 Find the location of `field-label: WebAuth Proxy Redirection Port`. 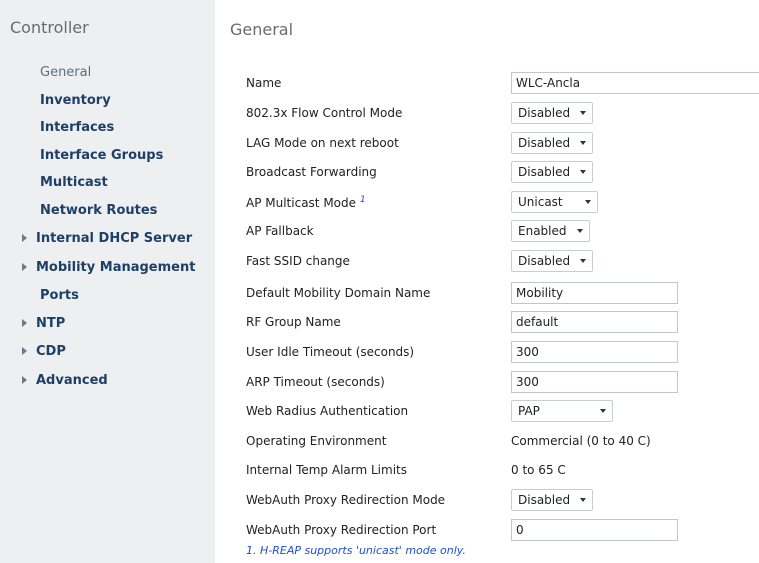

field-label: WebAuth Proxy Redirection Port is located at coordinates (341, 530).